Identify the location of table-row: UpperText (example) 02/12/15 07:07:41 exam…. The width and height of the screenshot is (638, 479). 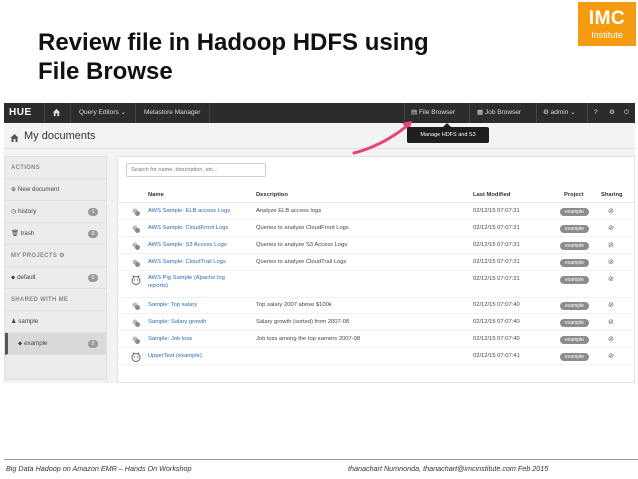
(376, 357).